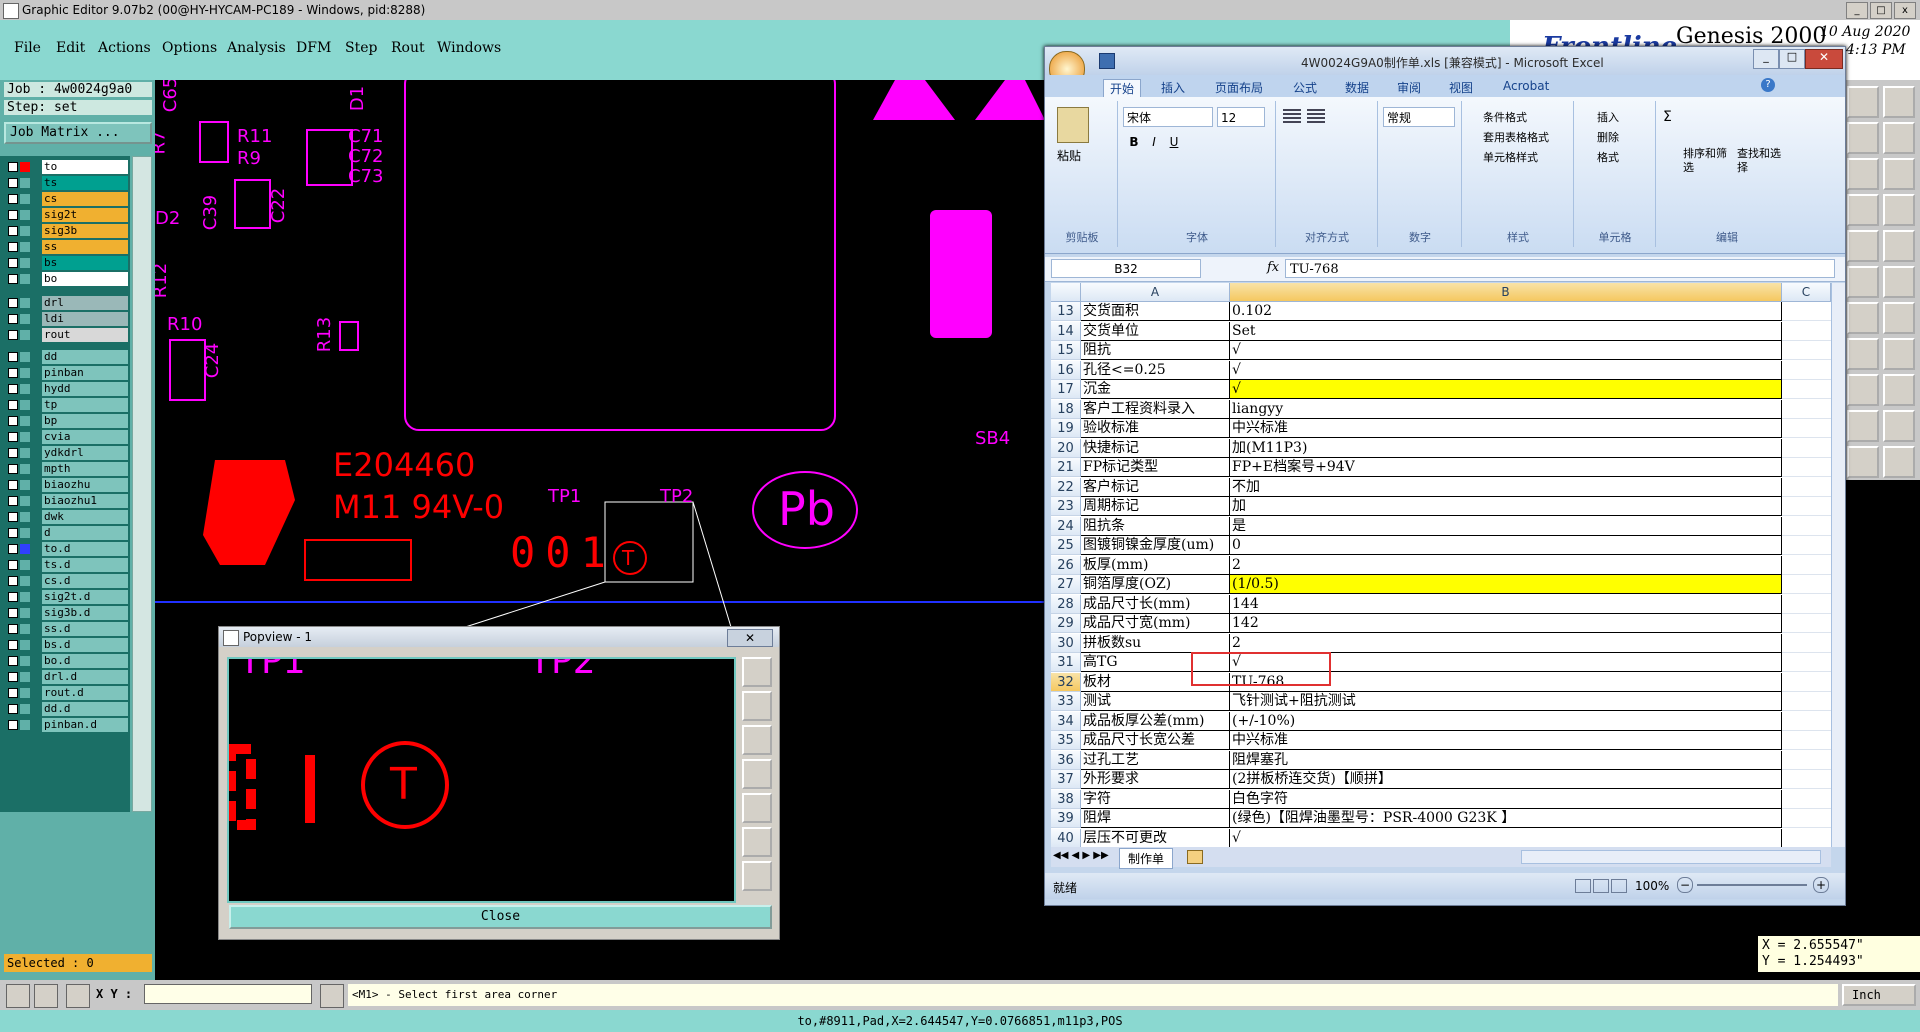 The image size is (1920, 1032). What do you see at coordinates (1155, 292) in the screenshot?
I see `col-header-a: A` at bounding box center [1155, 292].